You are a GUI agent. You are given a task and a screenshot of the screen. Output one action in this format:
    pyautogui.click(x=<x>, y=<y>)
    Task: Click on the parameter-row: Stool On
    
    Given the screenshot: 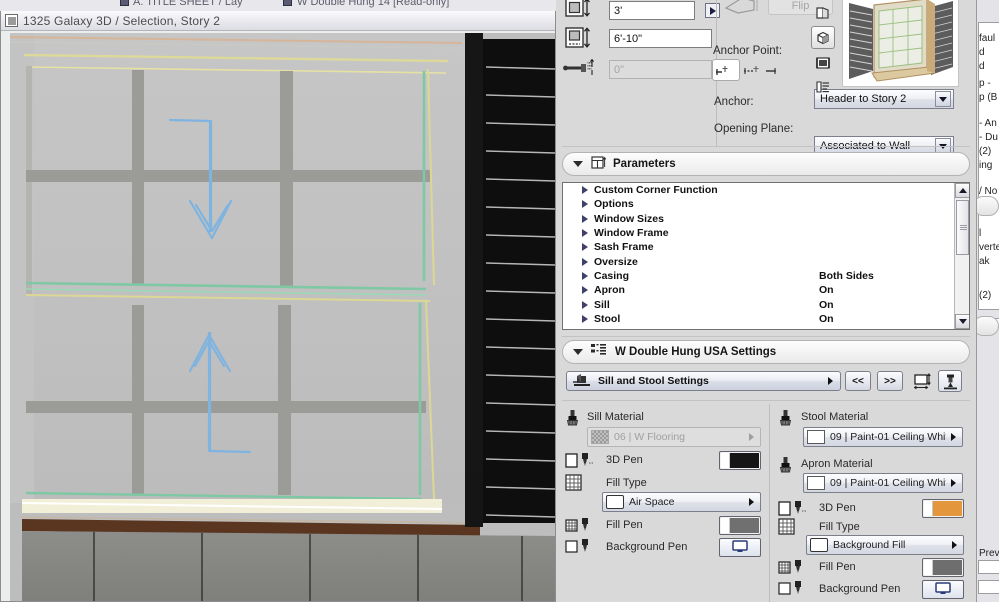 What is the action you would take?
    pyautogui.click(x=766, y=319)
    